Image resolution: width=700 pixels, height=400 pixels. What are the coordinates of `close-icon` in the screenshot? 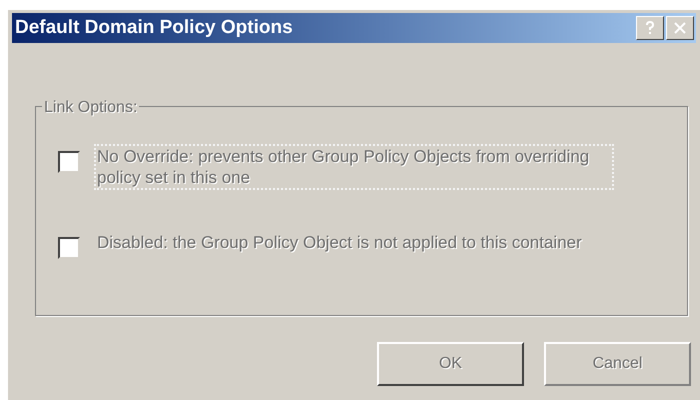 It's located at (680, 28).